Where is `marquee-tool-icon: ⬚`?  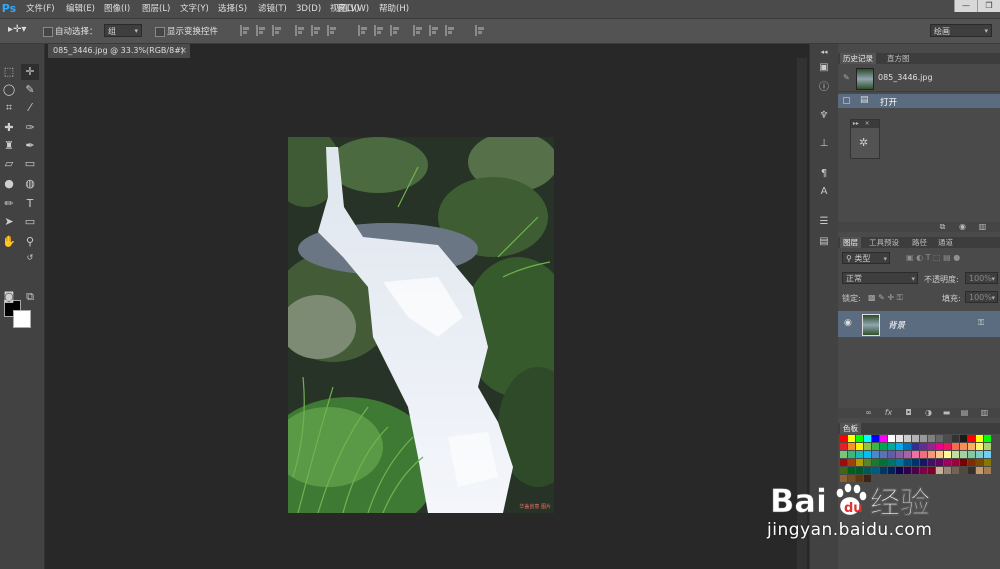
marquee-tool-icon: ⬚ is located at coordinates (9, 72).